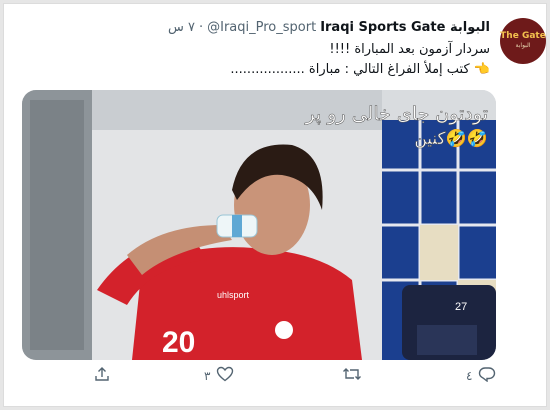 The width and height of the screenshot is (550, 410). I want to click on retweet-button, so click(355, 375).